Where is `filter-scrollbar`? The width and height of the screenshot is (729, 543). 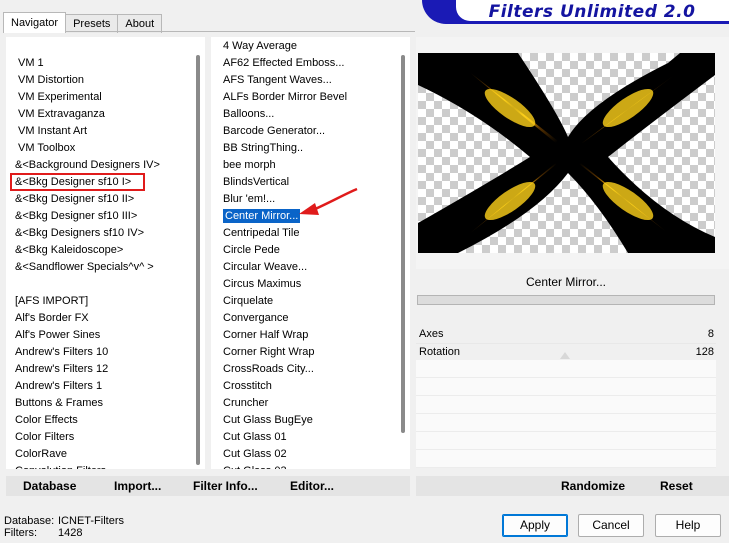 filter-scrollbar is located at coordinates (404, 253).